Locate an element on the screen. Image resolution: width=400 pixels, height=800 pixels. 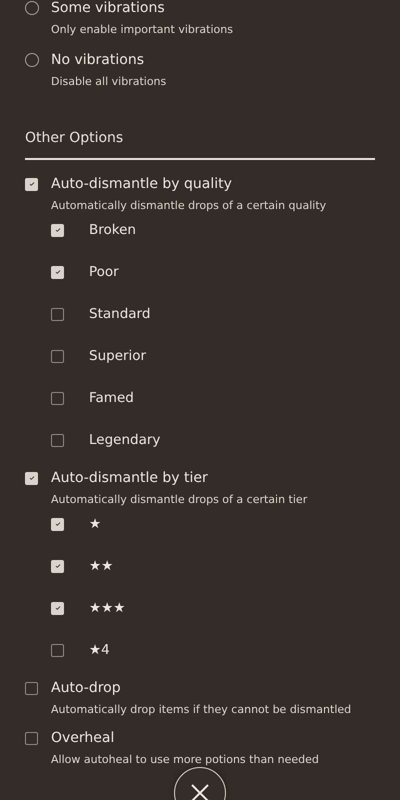
option-description: Allow autoheal to use more potions than needed is located at coordinates (185, 760).